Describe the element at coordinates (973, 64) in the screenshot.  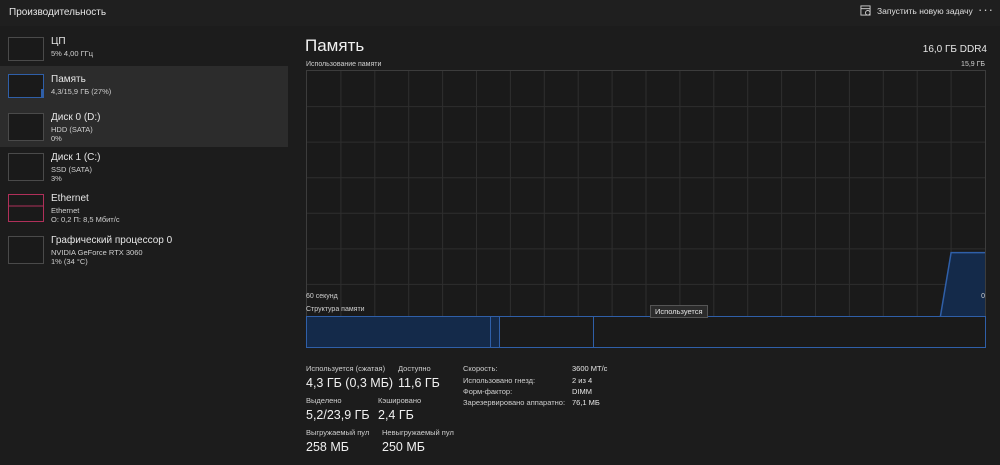
I see `usage-graph-max: 15,9 ГБ` at that location.